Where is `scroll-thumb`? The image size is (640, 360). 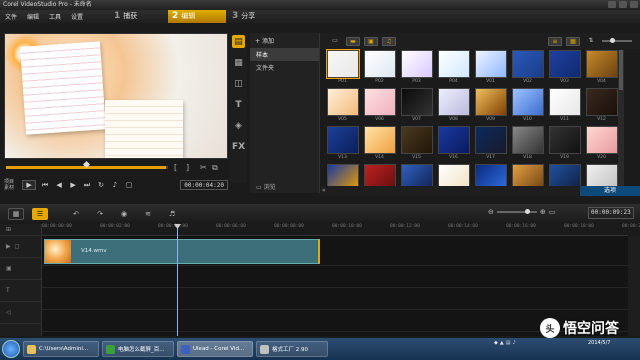 scroll-thumb is located at coordinates (621, 70).